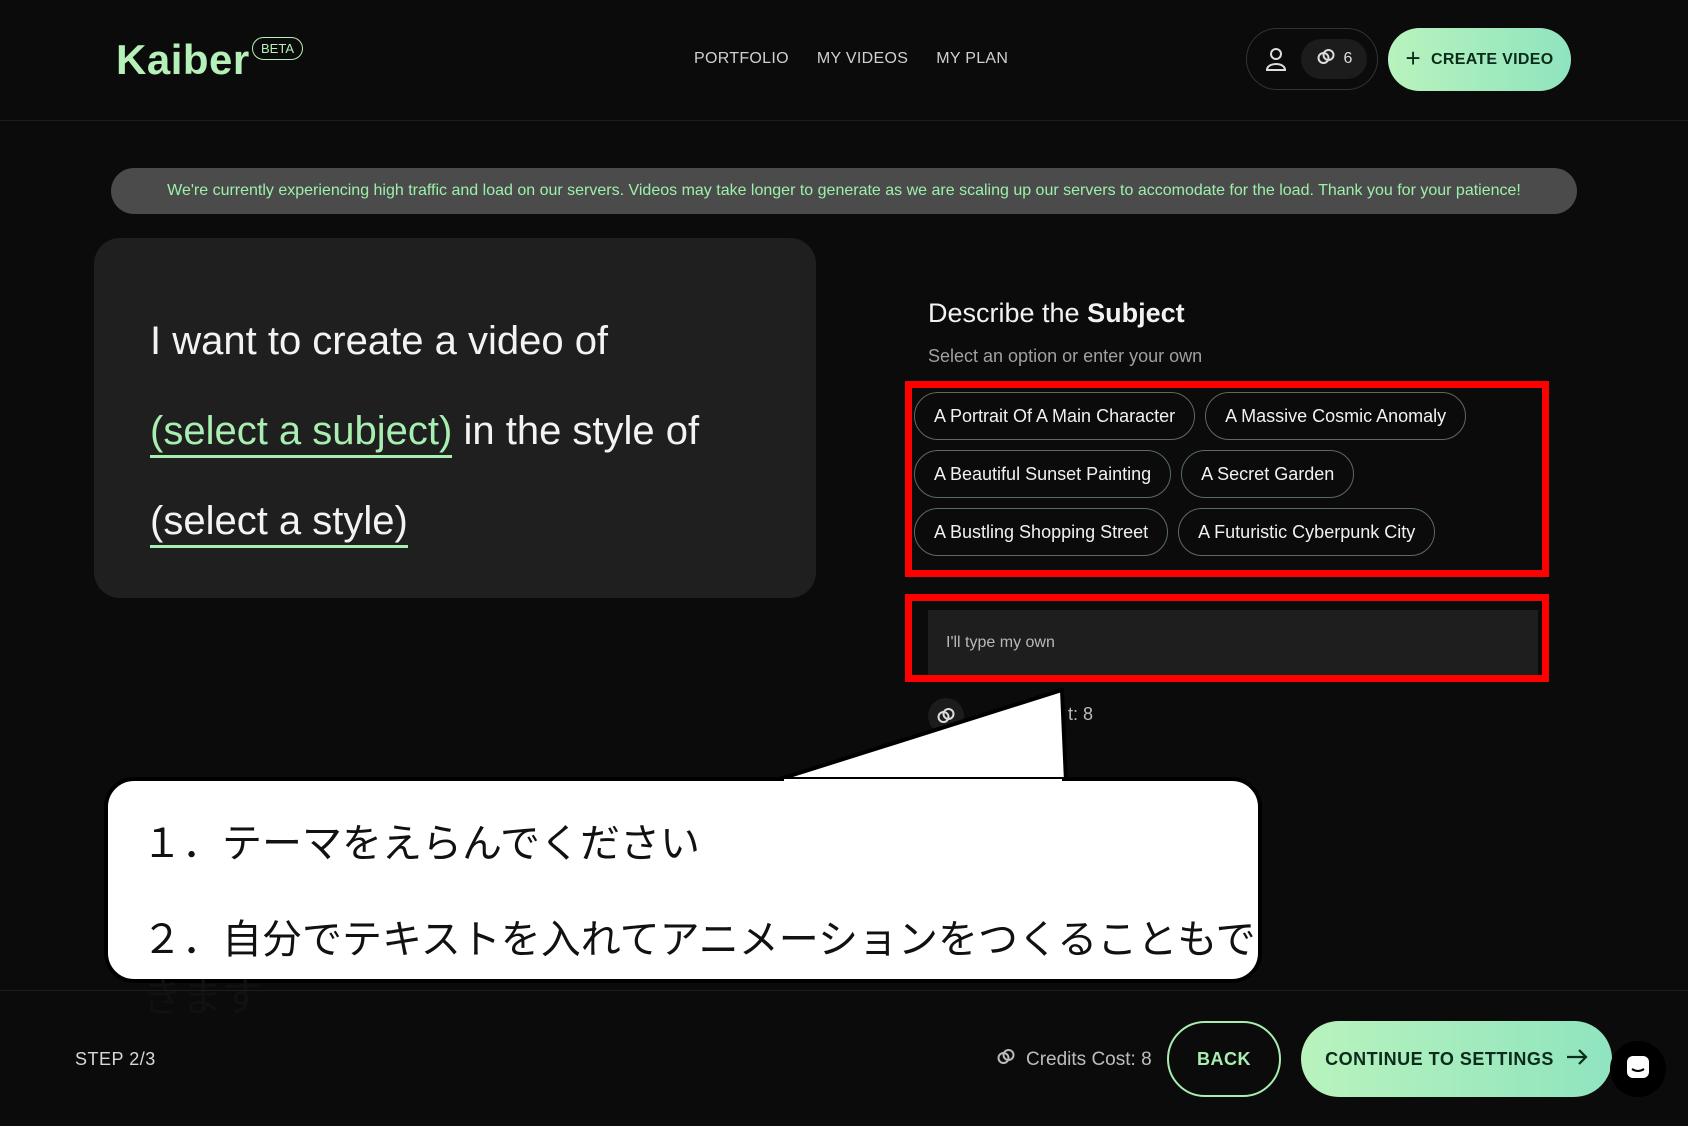 Image resolution: width=1688 pixels, height=1126 pixels. I want to click on beta-badge: BETA, so click(277, 48).